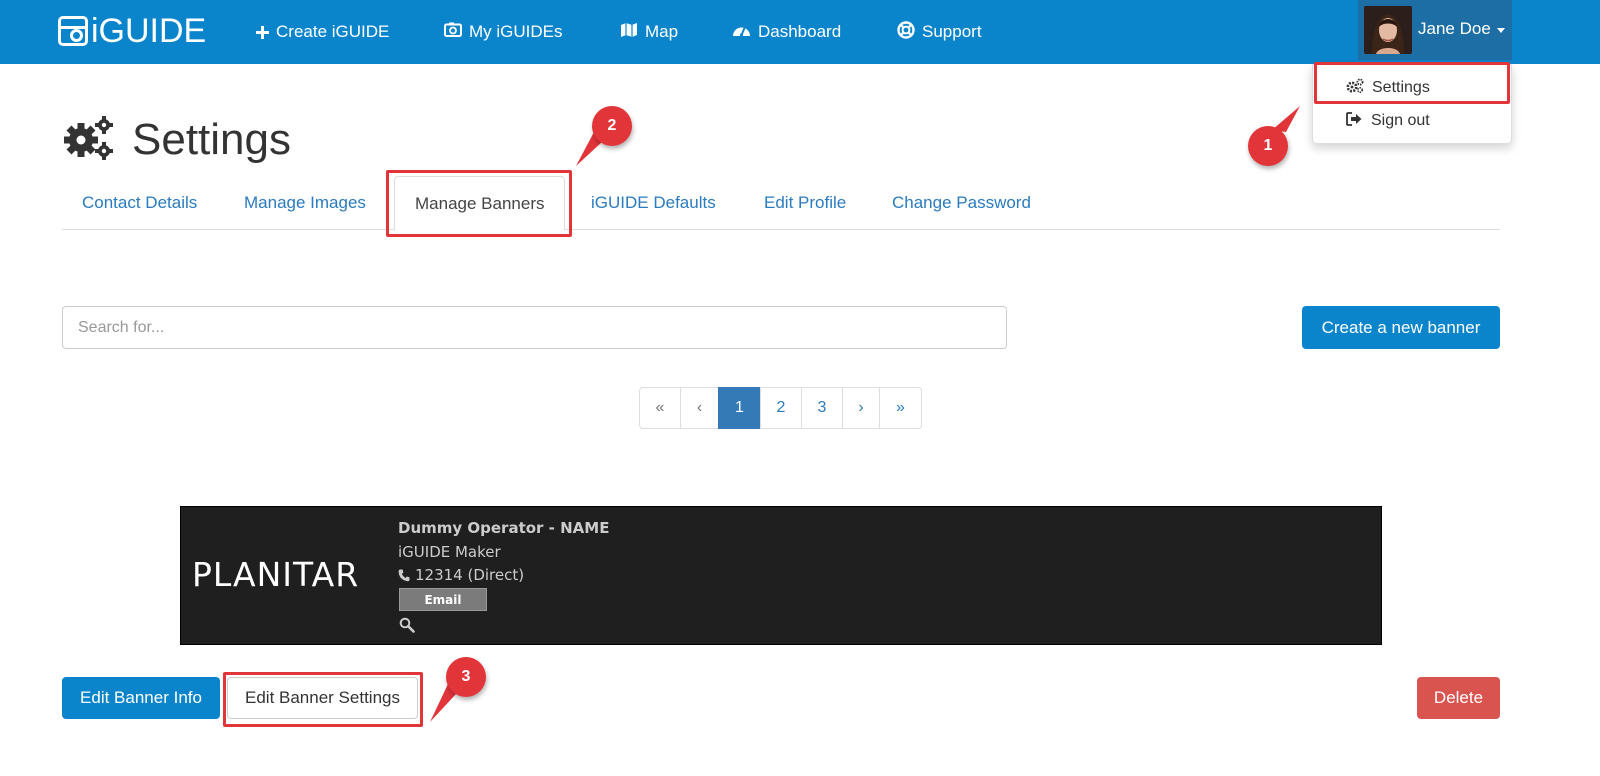 The width and height of the screenshot is (1600, 776). Describe the element at coordinates (952, 31) in the screenshot. I see `nav-label: Support` at that location.